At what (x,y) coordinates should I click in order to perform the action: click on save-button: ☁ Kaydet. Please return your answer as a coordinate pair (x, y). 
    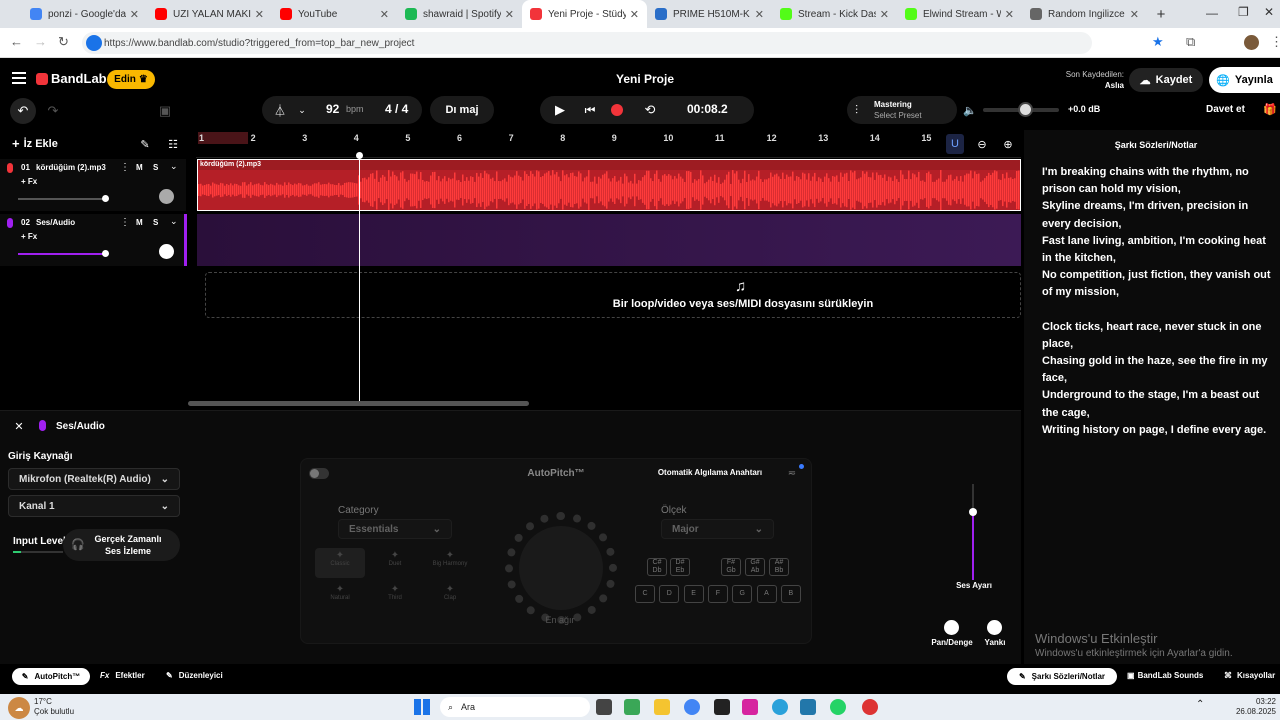
    Looking at the image, I should click on (1166, 80).